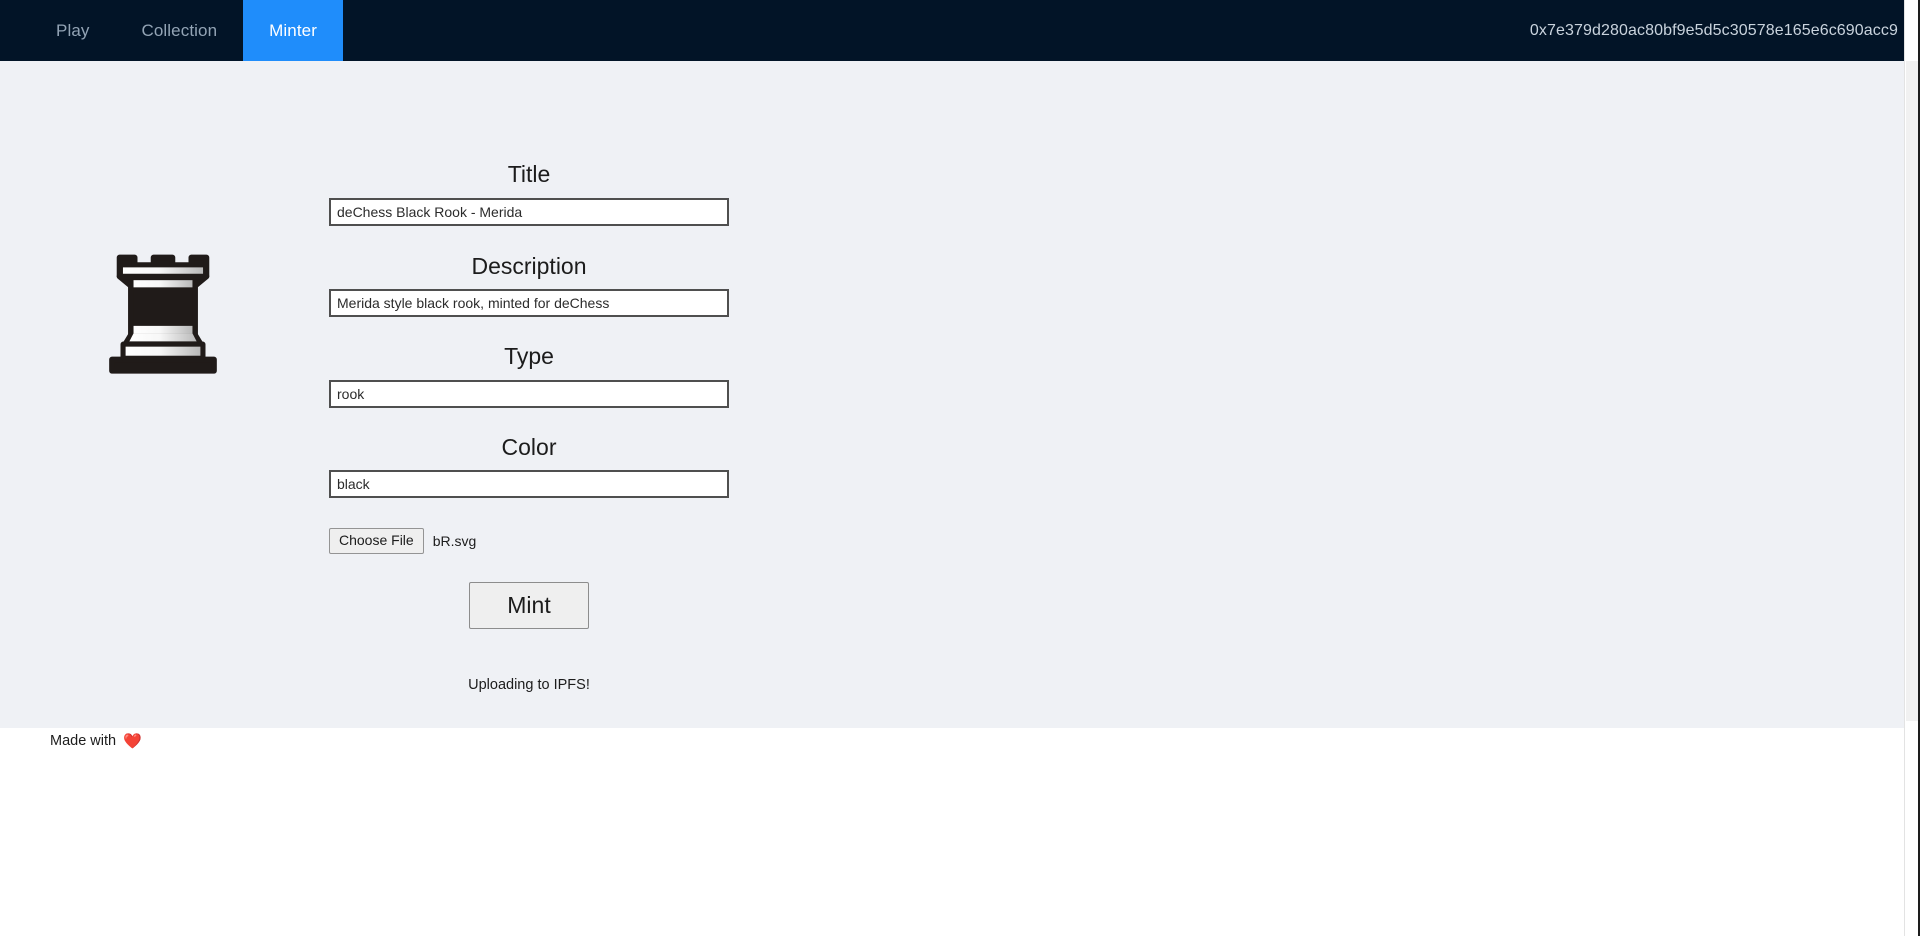  I want to click on heart-icon: ❤️, so click(132, 741).